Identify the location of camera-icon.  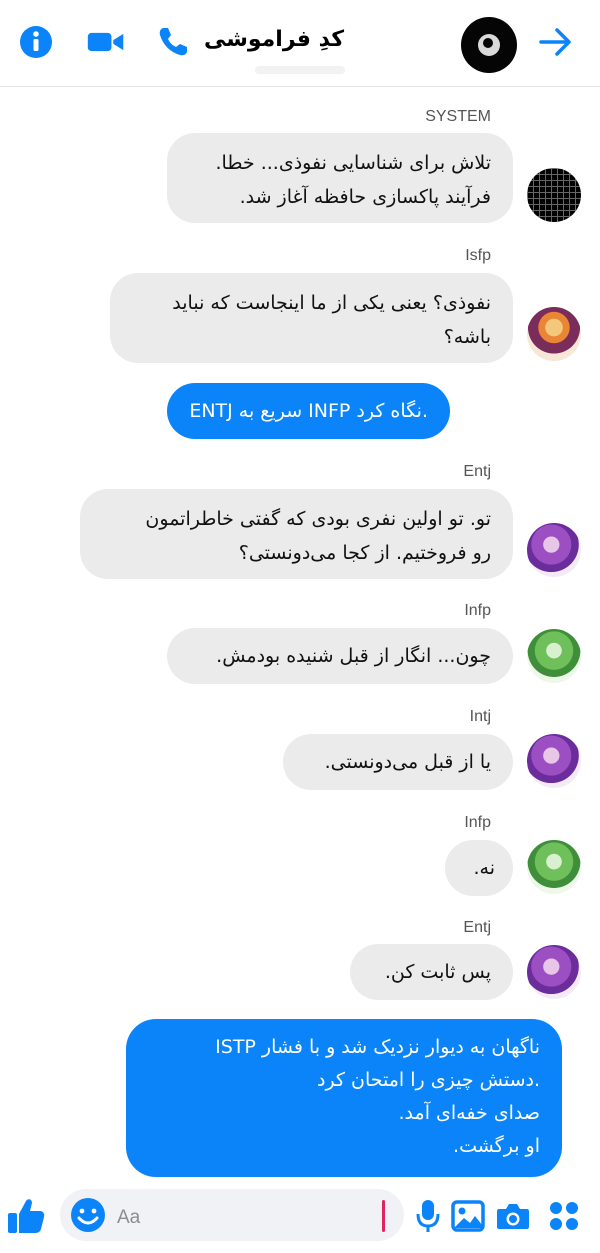
(513, 1216).